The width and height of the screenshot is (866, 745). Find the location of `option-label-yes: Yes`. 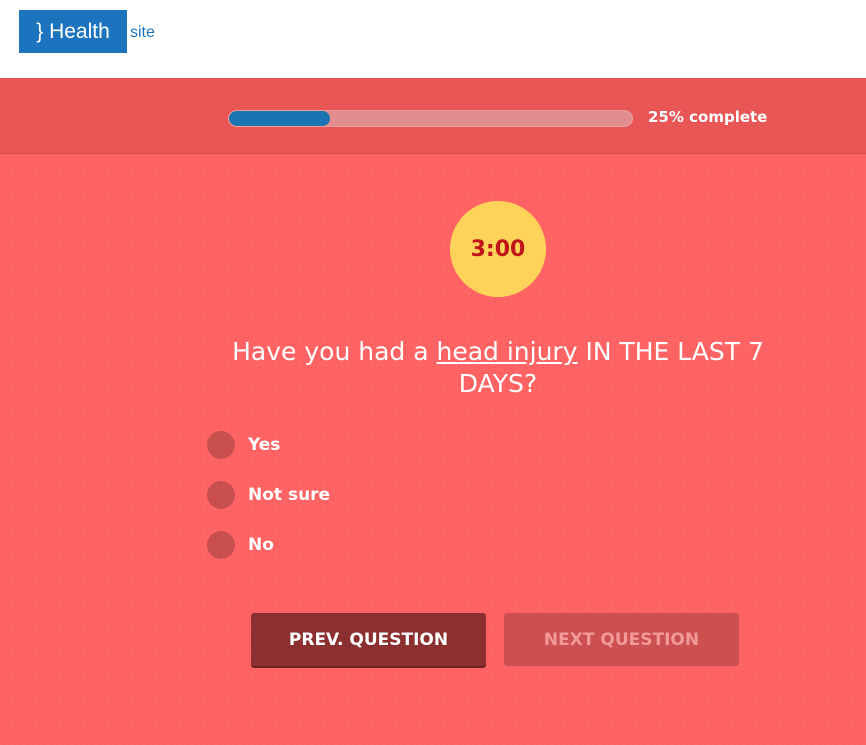

option-label-yes: Yes is located at coordinates (264, 445).